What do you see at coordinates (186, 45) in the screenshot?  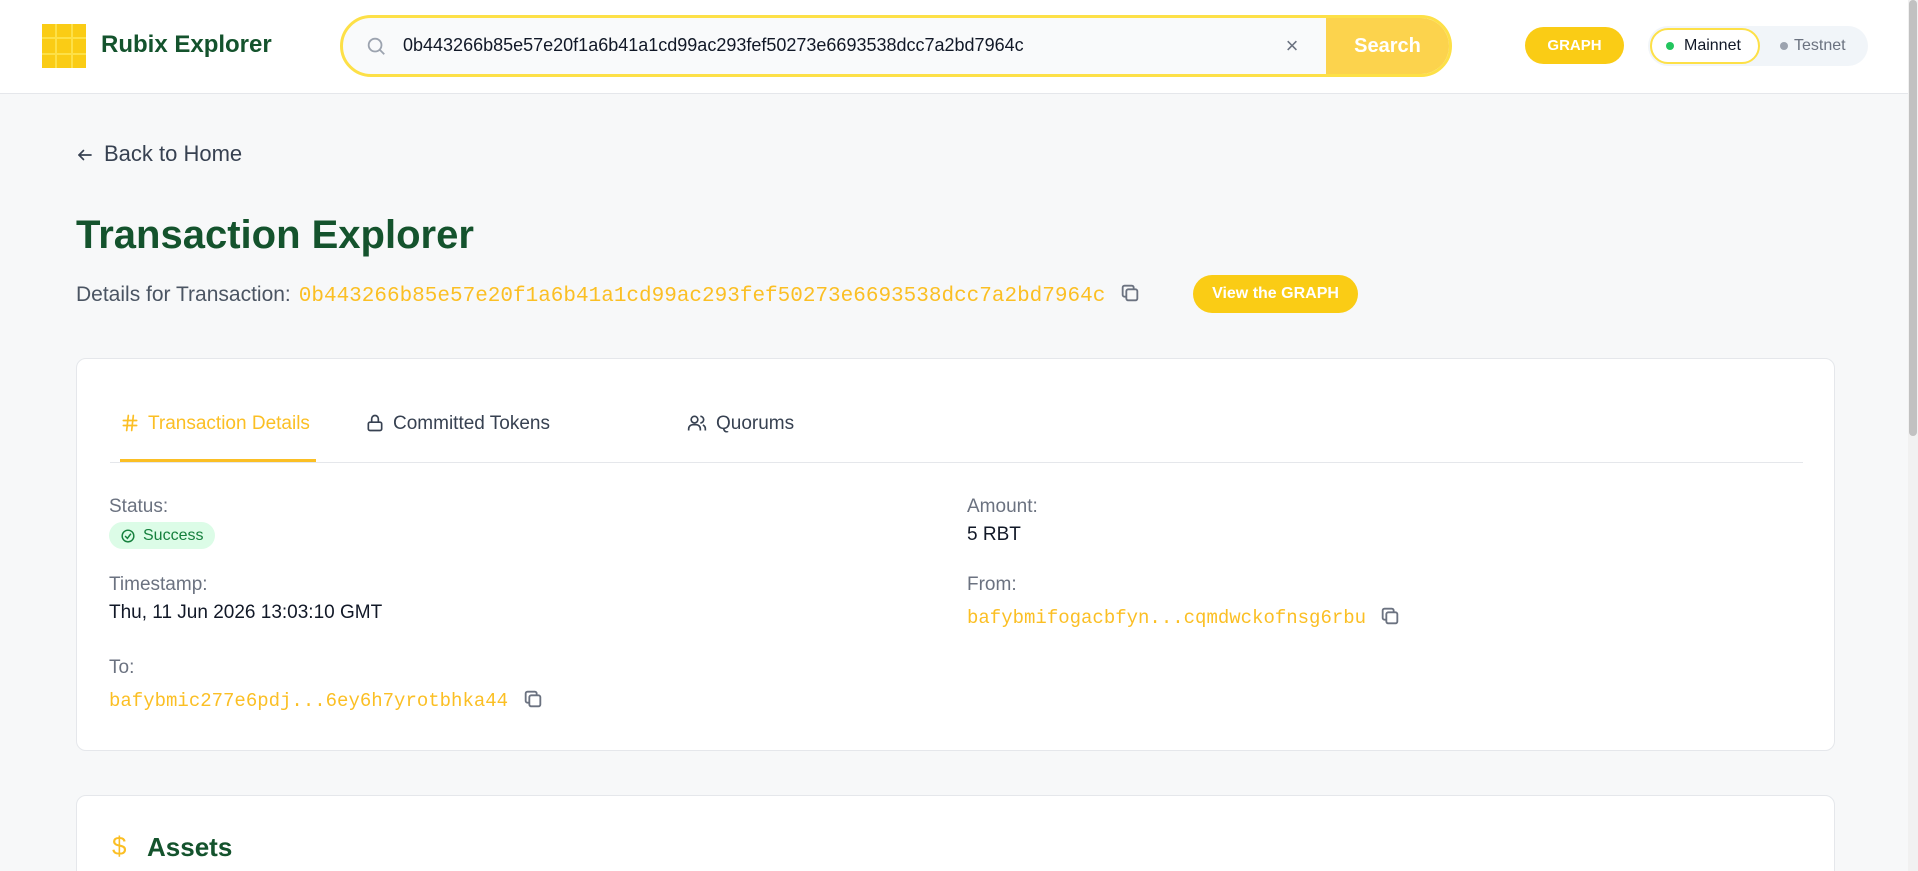 I see `brand-name: Rubix Explorer` at bounding box center [186, 45].